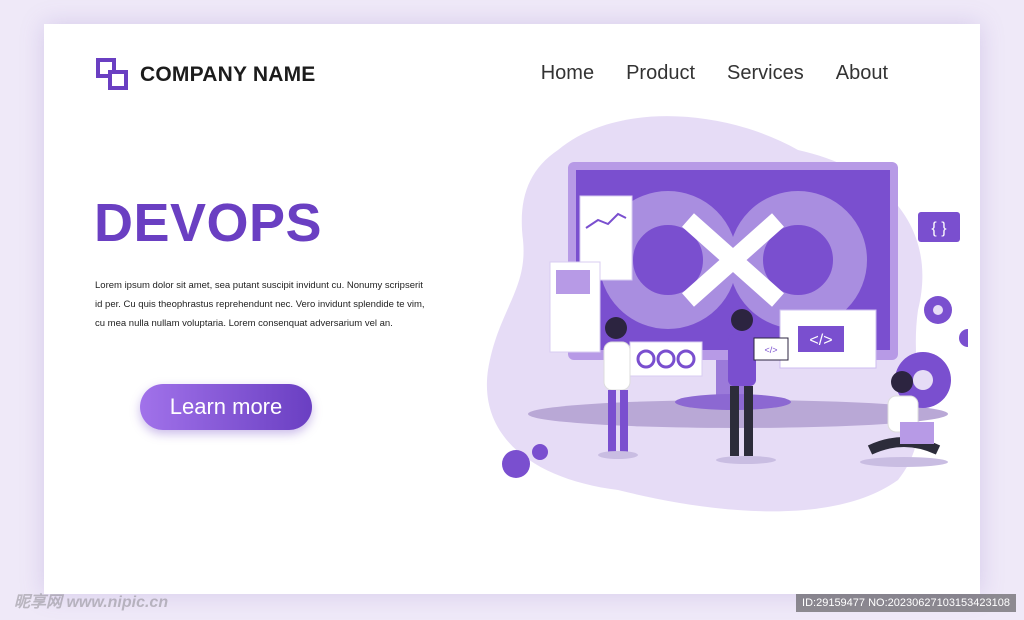 This screenshot has width=1024, height=620. I want to click on logo-mark-icon, so click(113, 75).